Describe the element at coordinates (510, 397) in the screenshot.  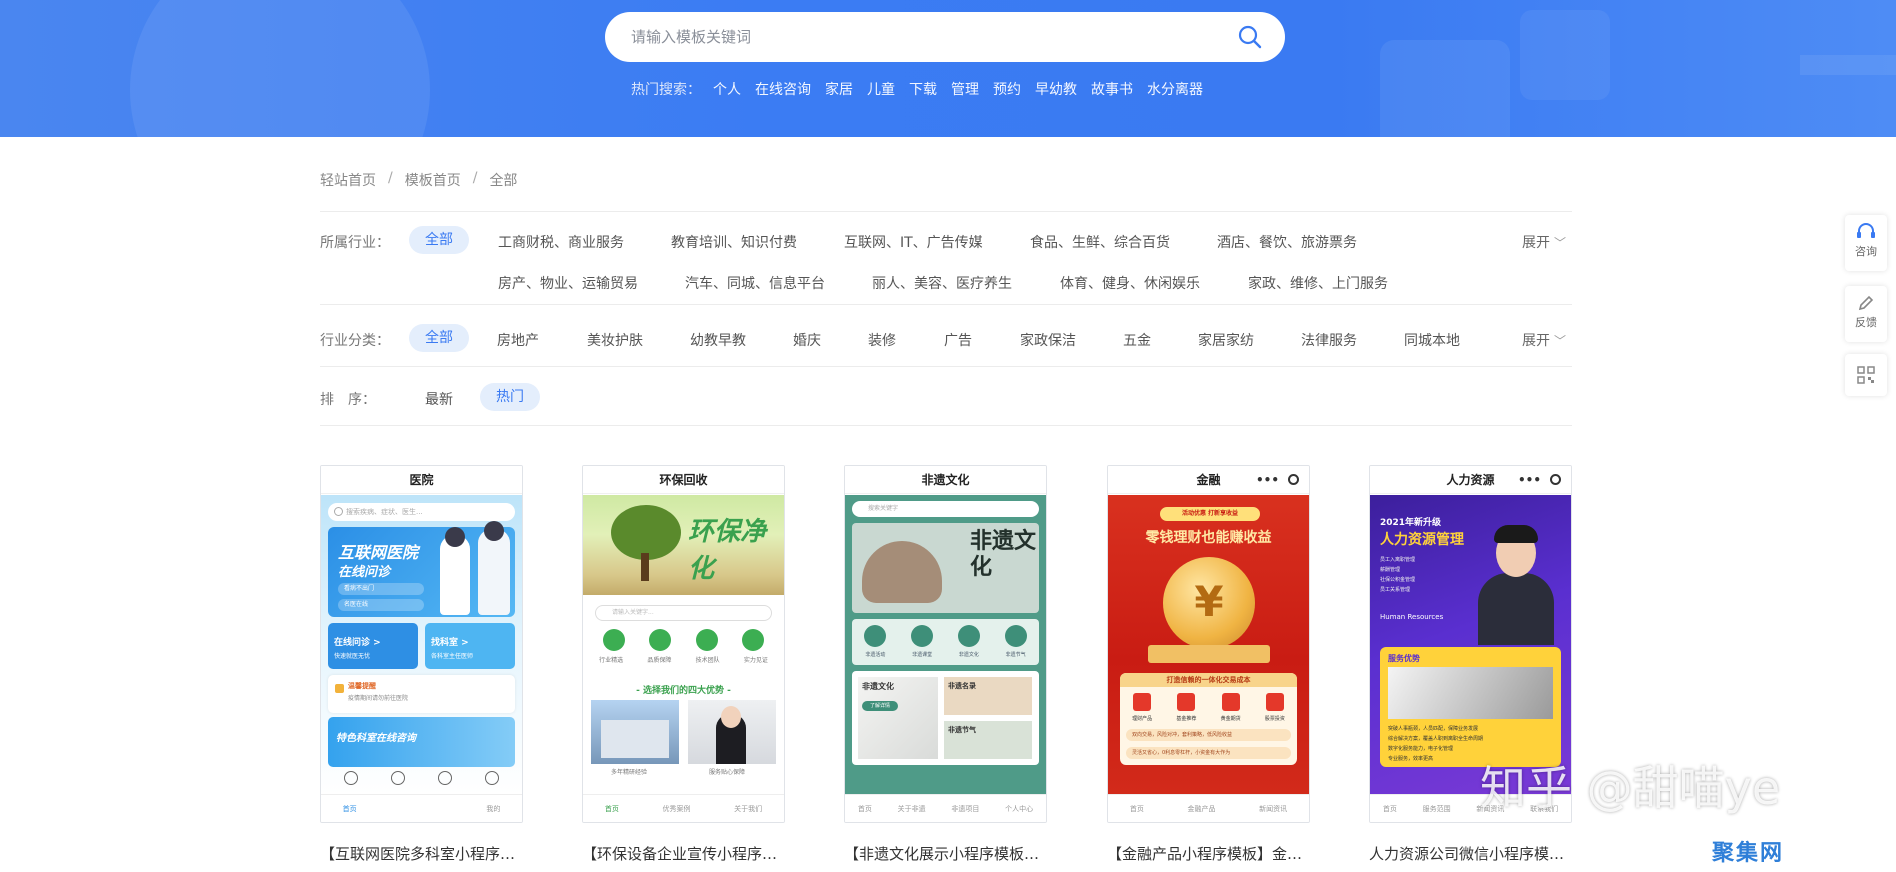
I see `sort-option-hot: 热门` at that location.